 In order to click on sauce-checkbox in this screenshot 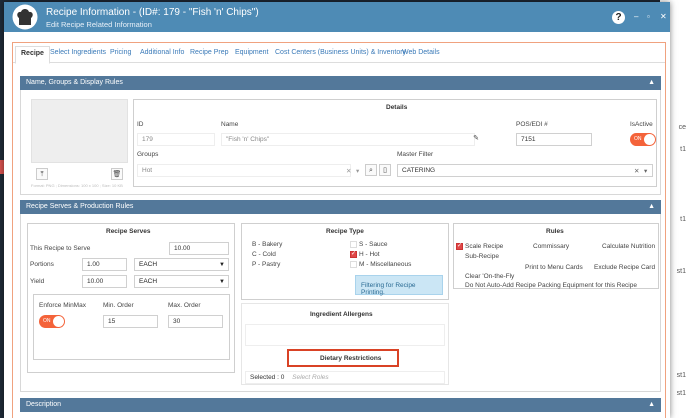, I will do `click(353, 244)`.